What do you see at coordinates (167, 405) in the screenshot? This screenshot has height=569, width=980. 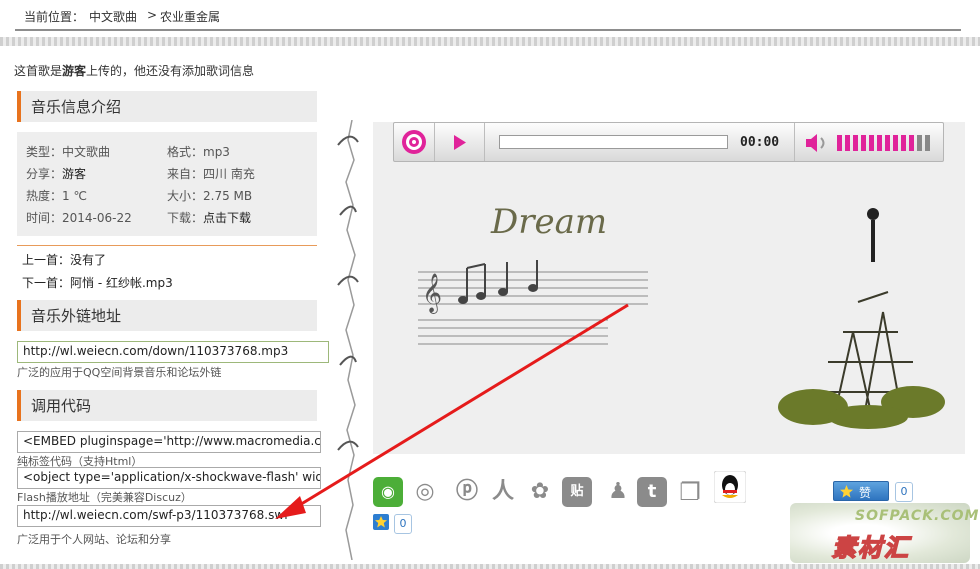 I see `section-header-code: 调用代码` at bounding box center [167, 405].